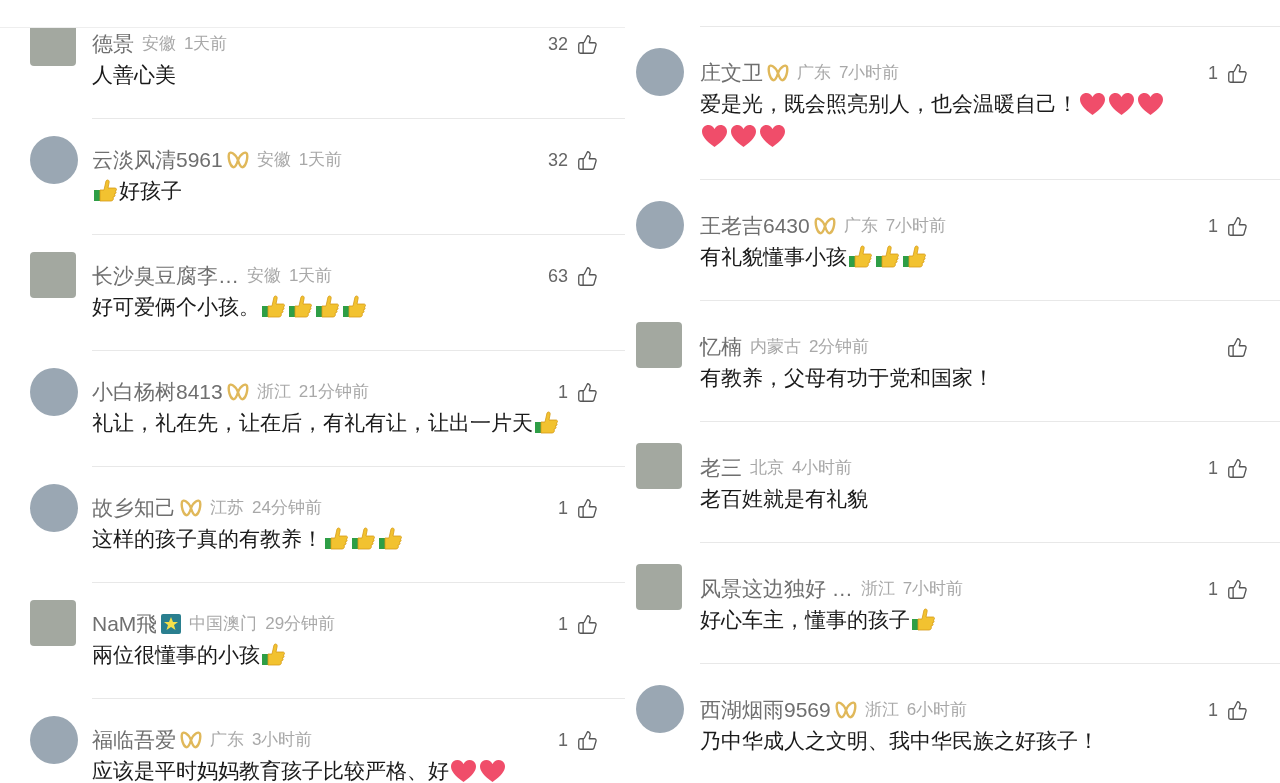 The image size is (1280, 783). Describe the element at coordinates (227, 508) in the screenshot. I see `location-label: 江苏` at that location.